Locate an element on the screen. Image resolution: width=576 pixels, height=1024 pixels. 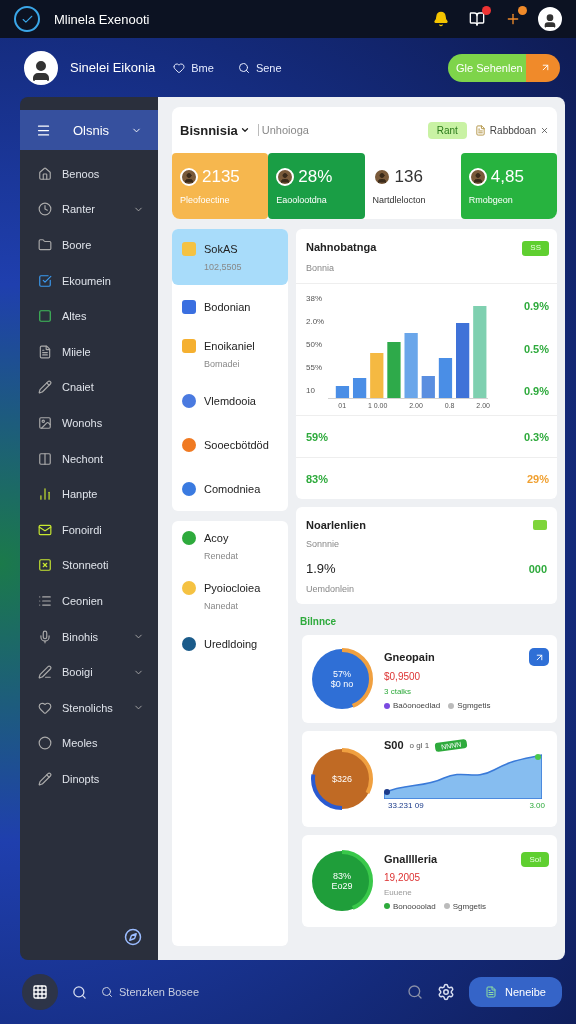
list-item: Sooecbötdöd is located at coordinates (230, 445).